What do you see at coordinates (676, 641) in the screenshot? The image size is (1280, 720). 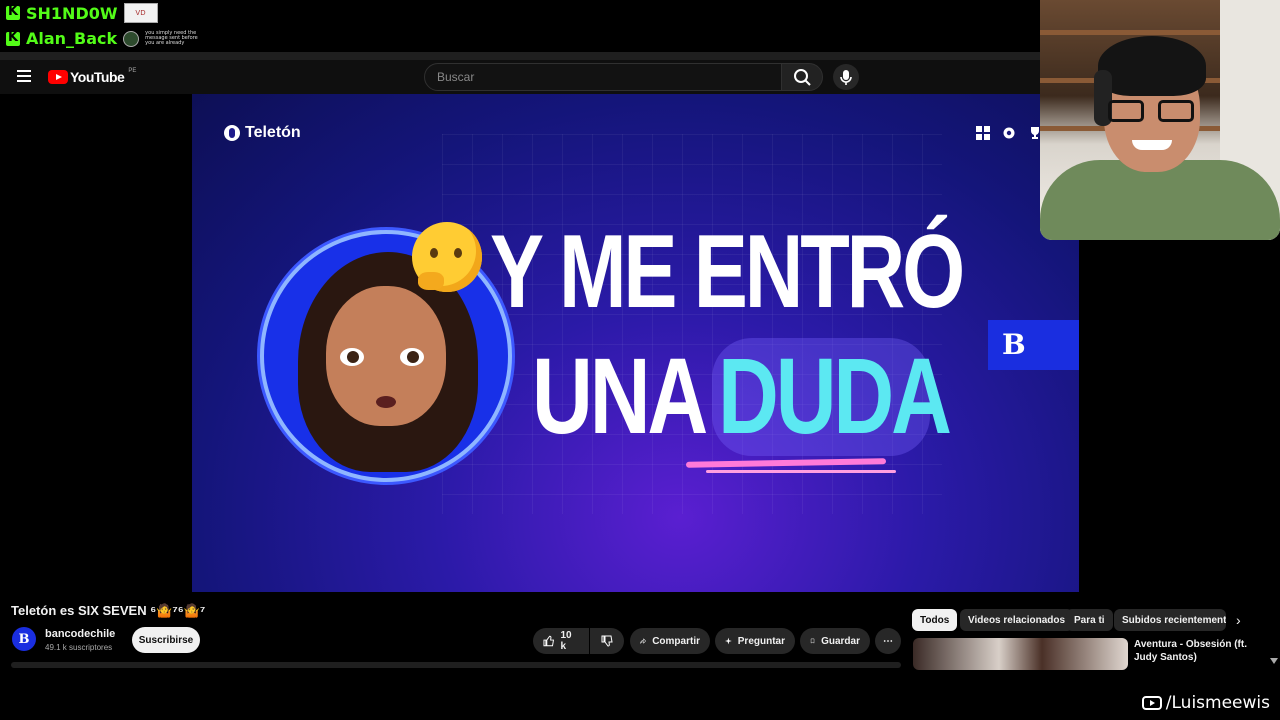 I see `share-label: Compartir` at bounding box center [676, 641].